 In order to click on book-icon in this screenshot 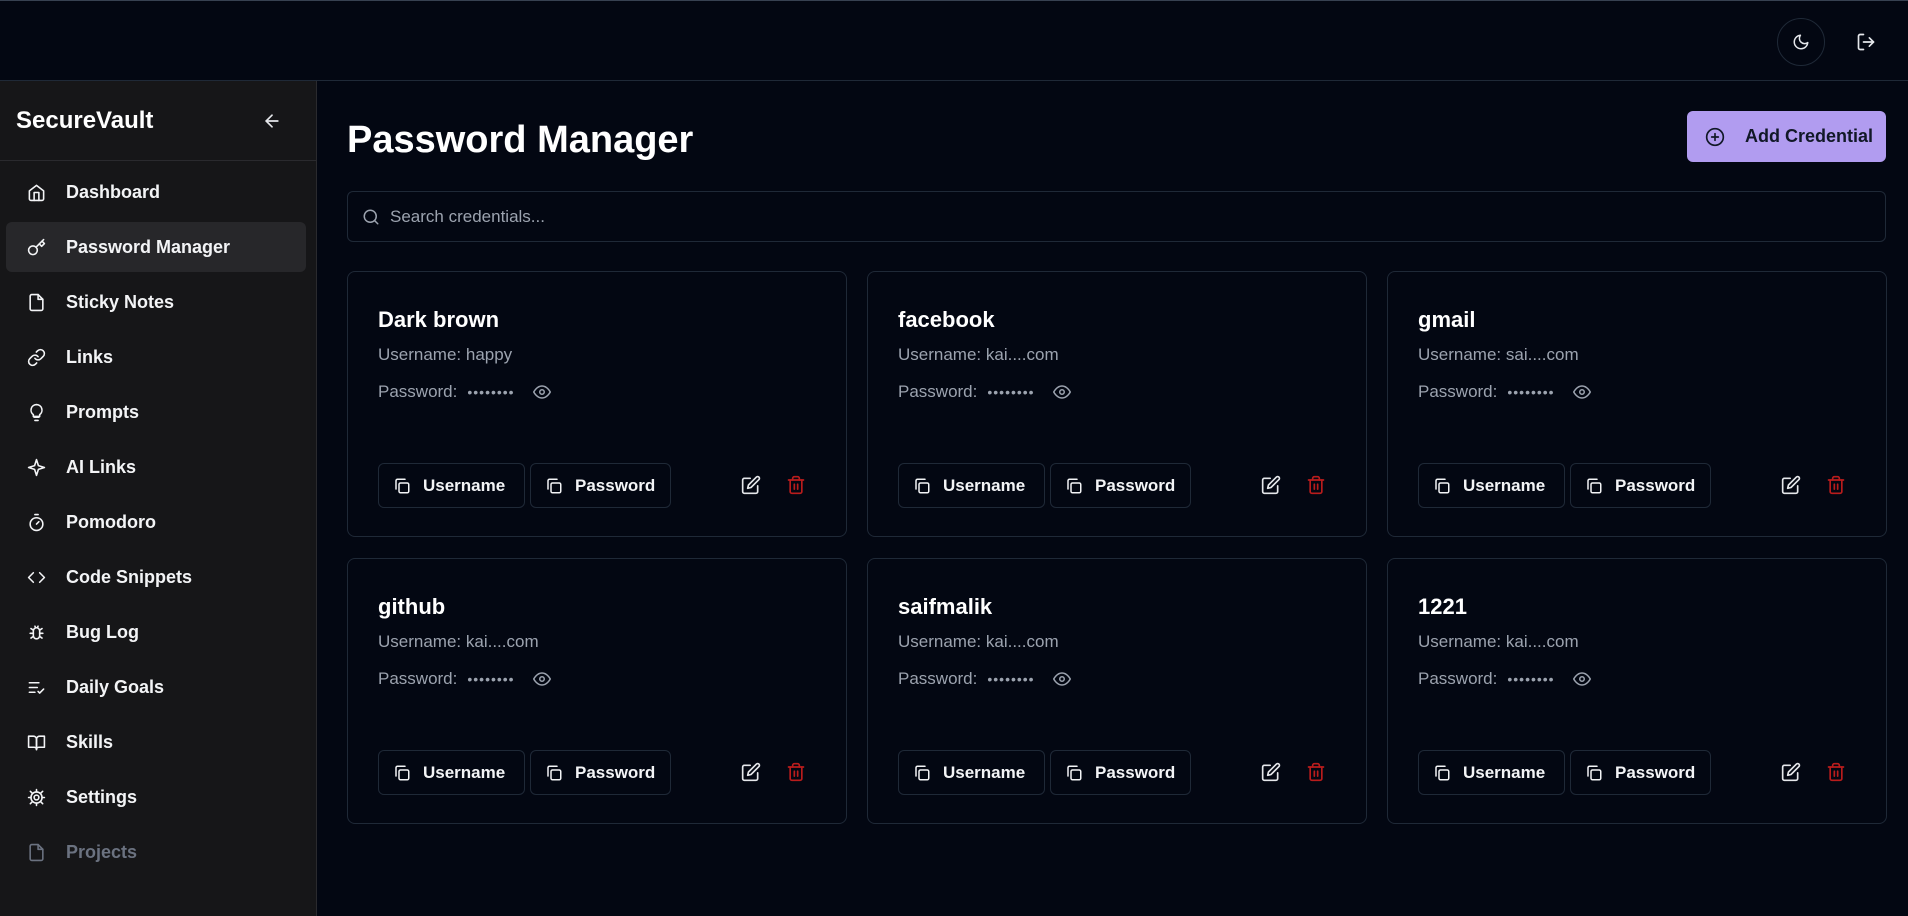, I will do `click(36, 742)`.